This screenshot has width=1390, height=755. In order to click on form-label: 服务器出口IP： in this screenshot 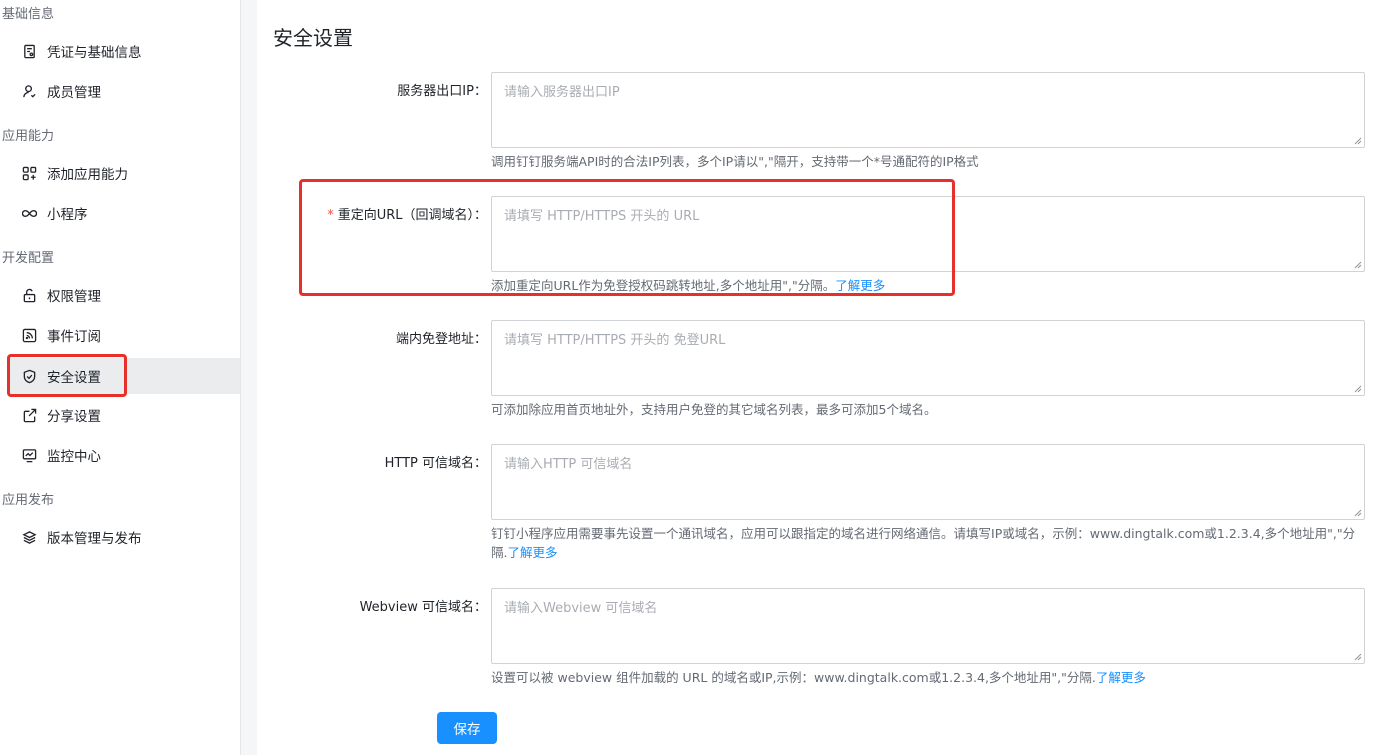, I will do `click(442, 91)`.